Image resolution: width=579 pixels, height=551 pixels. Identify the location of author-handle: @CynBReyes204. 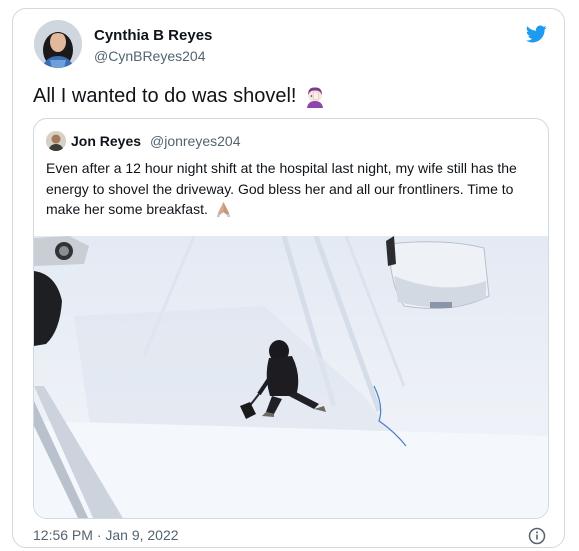
(150, 56).